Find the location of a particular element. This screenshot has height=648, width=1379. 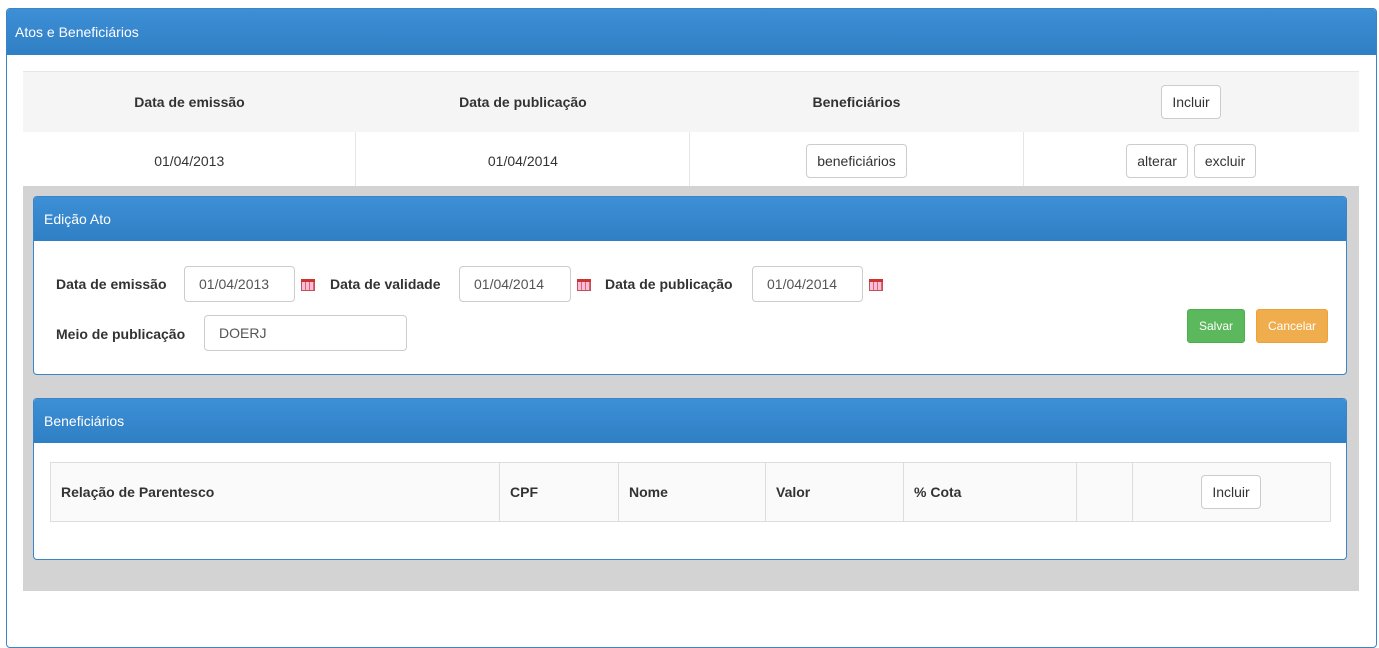

publicacao-label: Data de publicação is located at coordinates (669, 284).